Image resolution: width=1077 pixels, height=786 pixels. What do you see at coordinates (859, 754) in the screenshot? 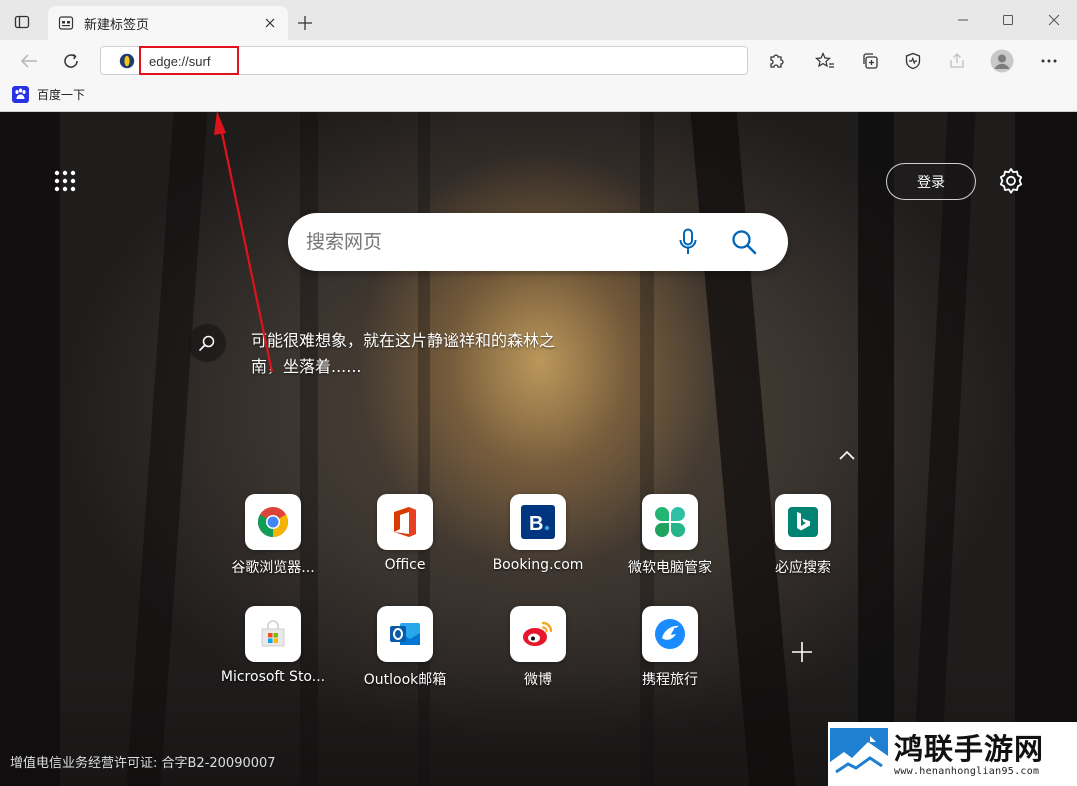
I see `watermark-logo` at bounding box center [859, 754].